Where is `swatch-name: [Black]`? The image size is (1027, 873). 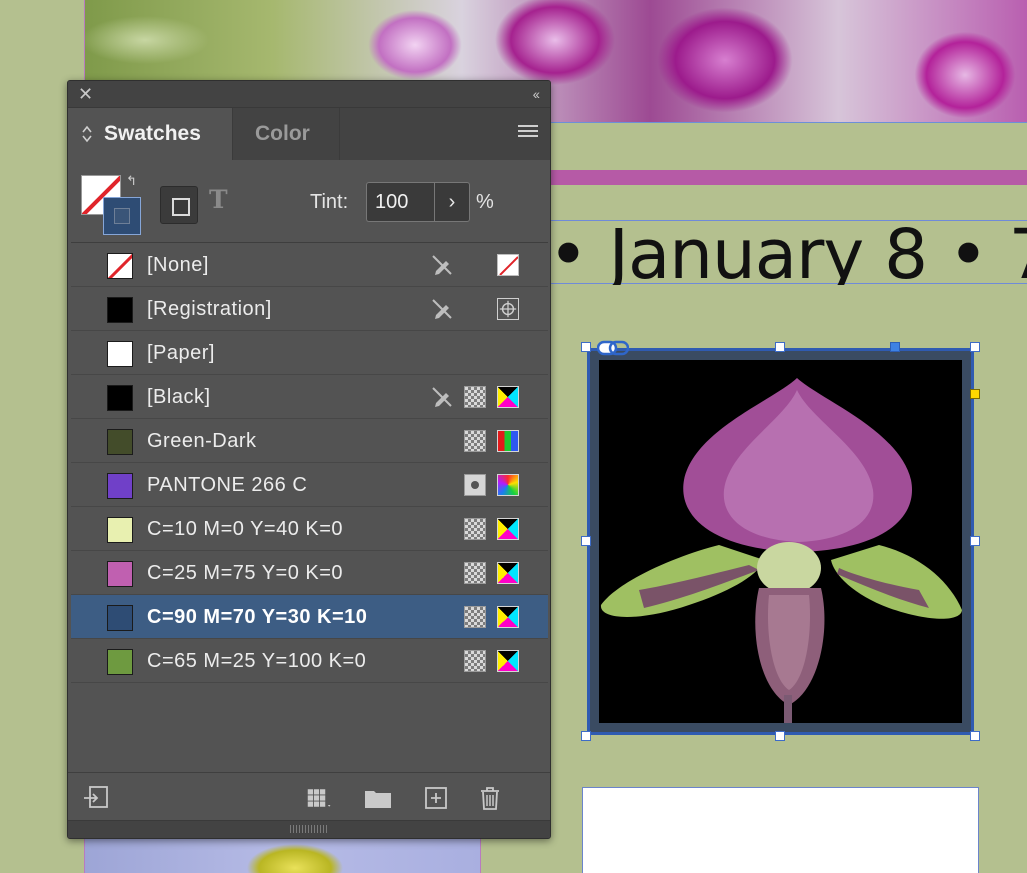
swatch-name: [Black] is located at coordinates (179, 397).